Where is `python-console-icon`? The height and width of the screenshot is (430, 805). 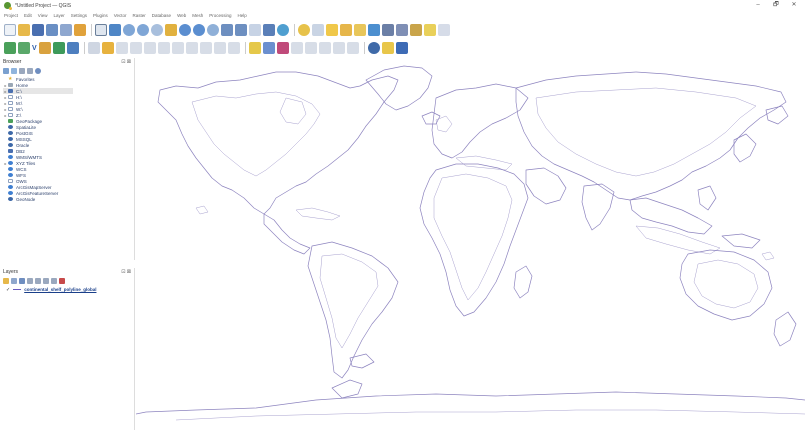 python-console-icon is located at coordinates (387, 48).